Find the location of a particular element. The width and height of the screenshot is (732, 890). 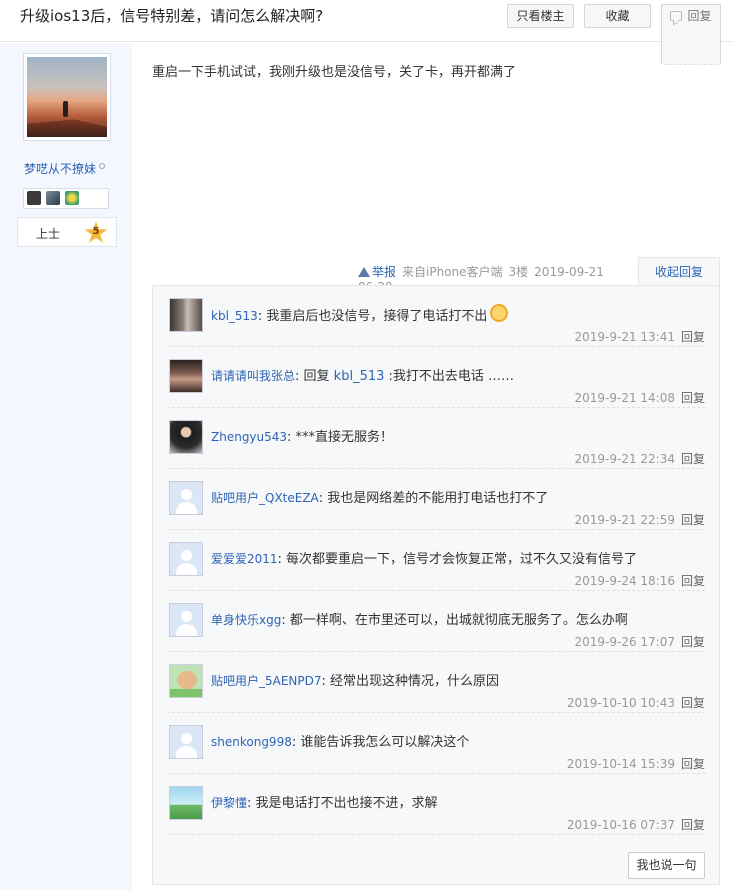

thread-title: 升级ios13后，信号特别差，请问怎么解决啊? is located at coordinates (172, 16).